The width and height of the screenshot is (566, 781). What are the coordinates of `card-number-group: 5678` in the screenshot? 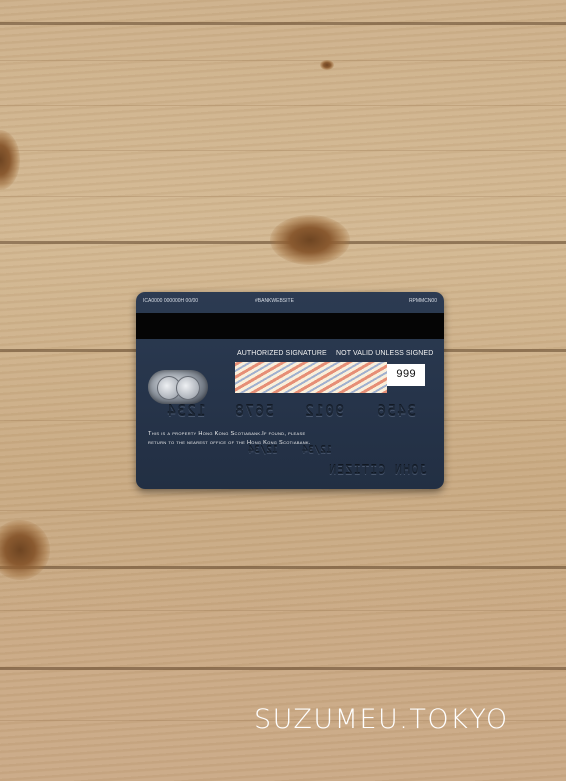 It's located at (254, 411).